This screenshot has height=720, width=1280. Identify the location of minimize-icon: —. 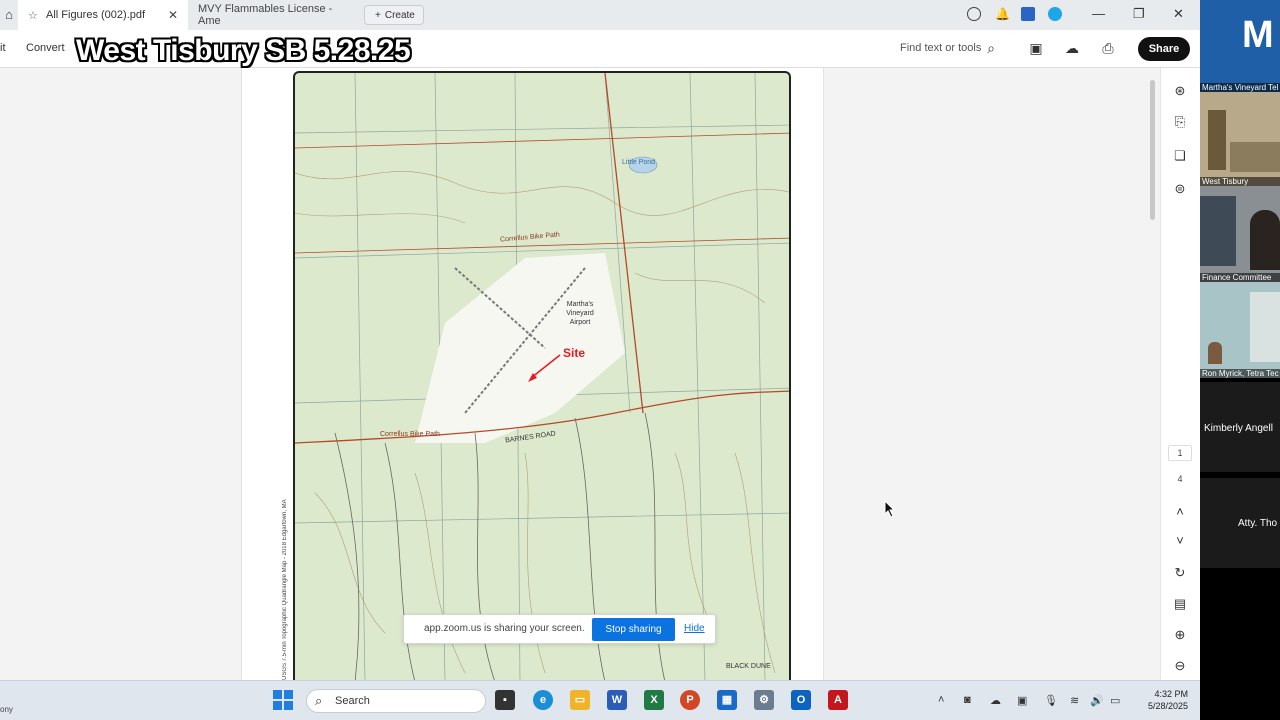
(1098, 13).